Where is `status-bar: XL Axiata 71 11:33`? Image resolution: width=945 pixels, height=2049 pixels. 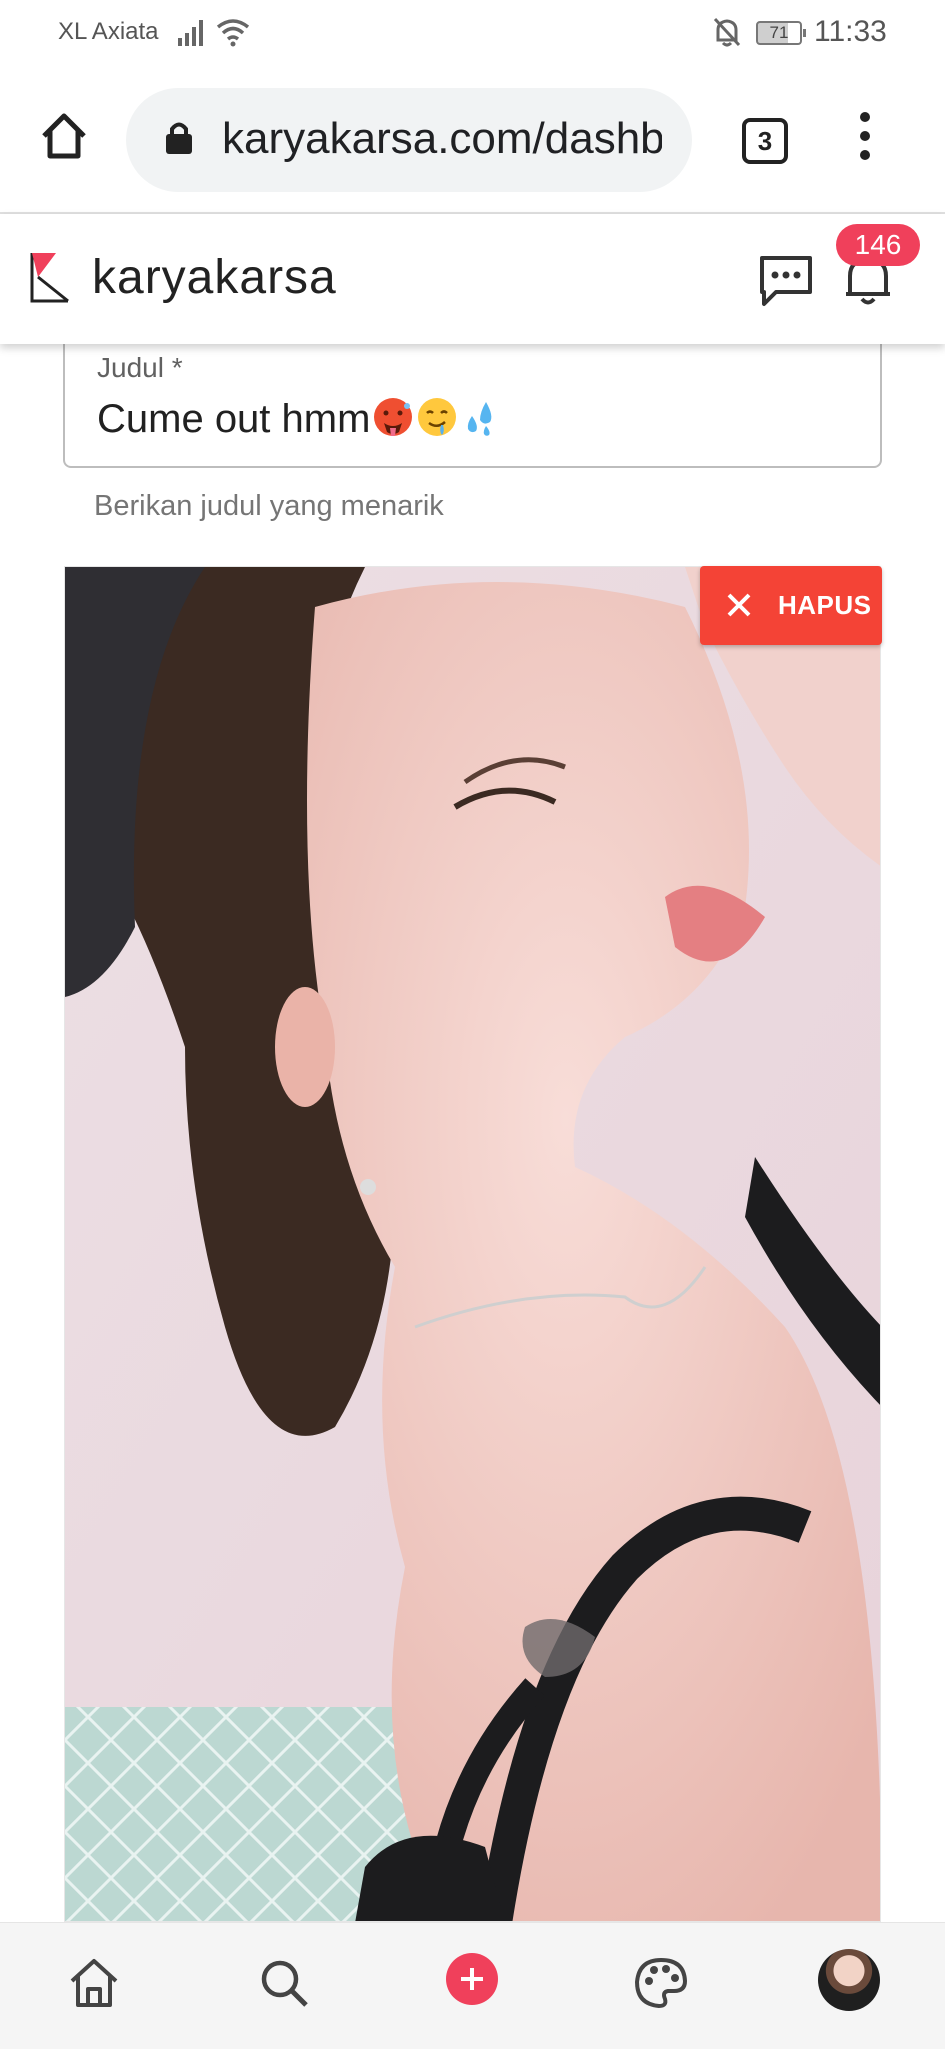
status-bar: XL Axiata 71 11:33 is located at coordinates (472, 33).